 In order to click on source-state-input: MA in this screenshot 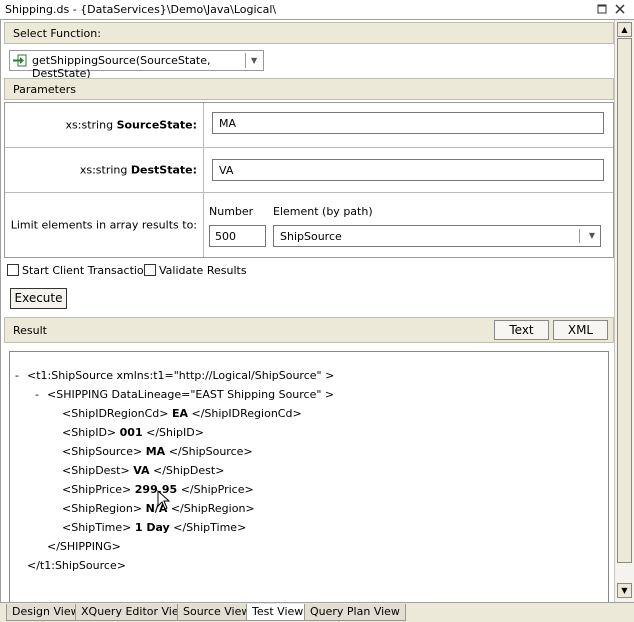, I will do `click(408, 123)`.